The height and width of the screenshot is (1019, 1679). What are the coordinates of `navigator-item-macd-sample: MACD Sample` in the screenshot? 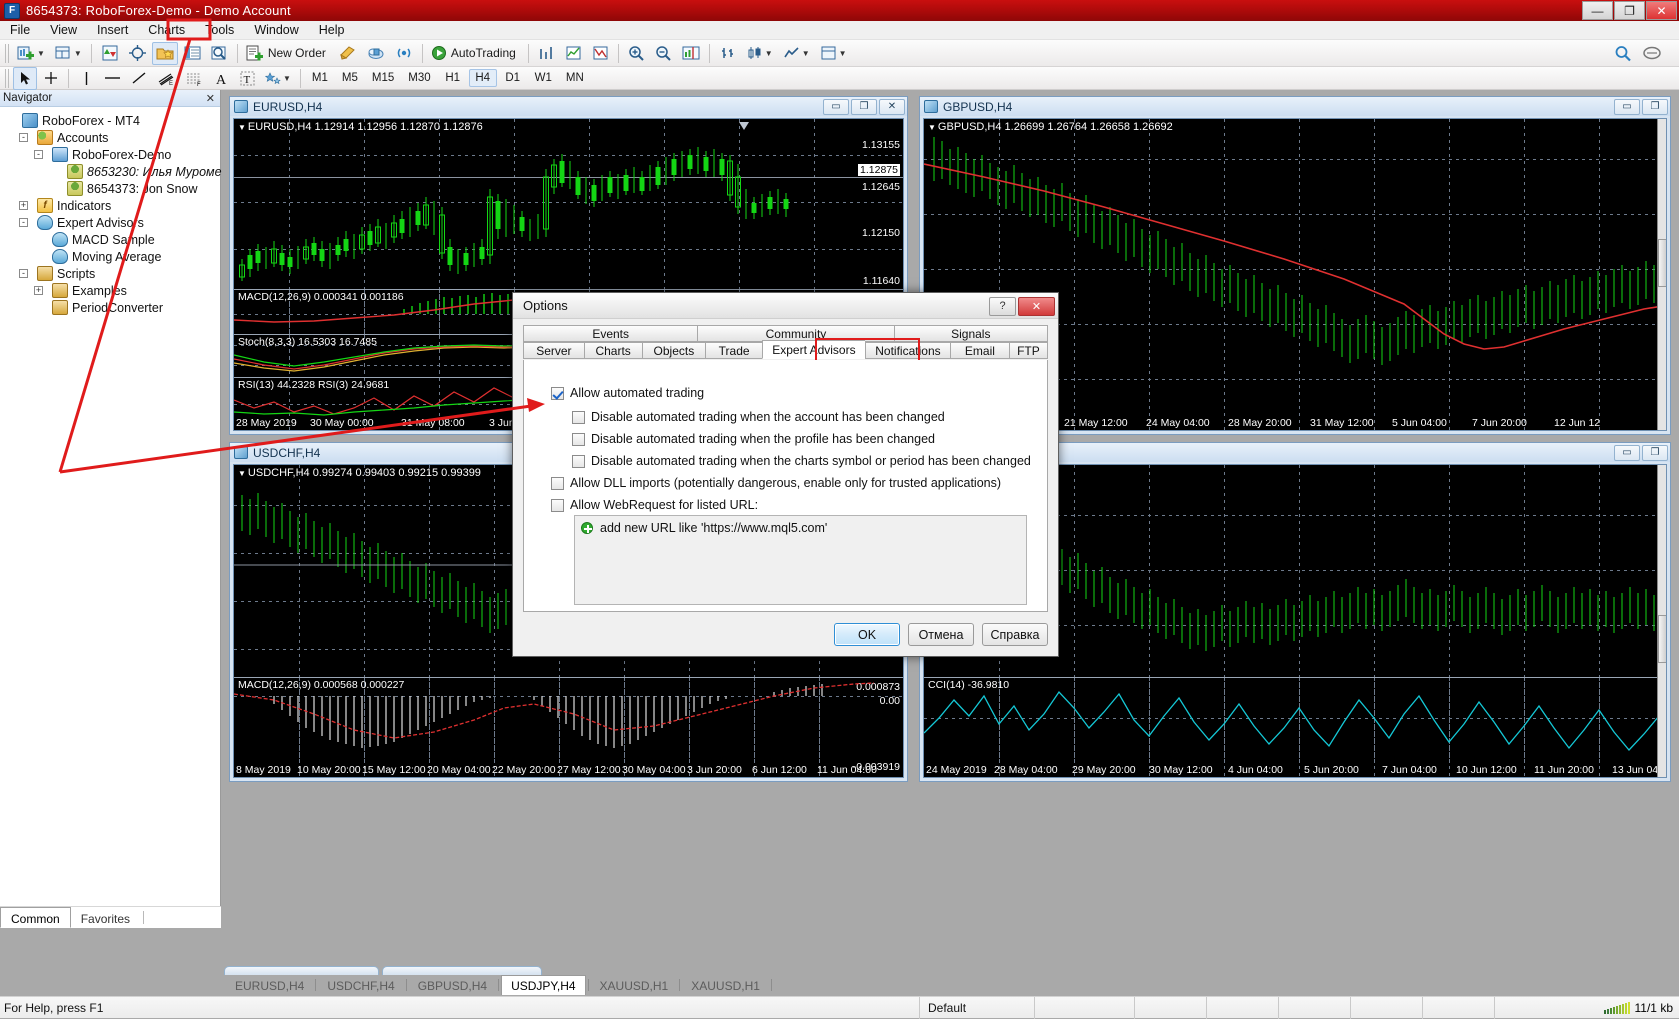 It's located at (112, 239).